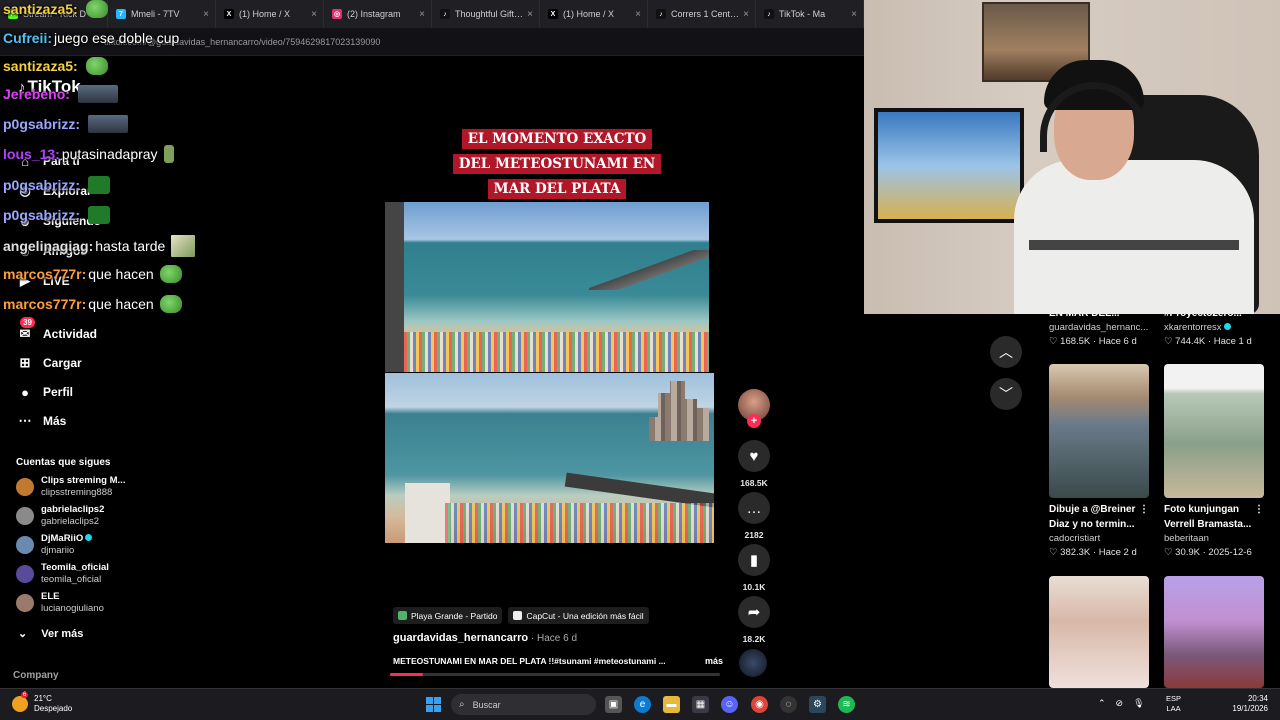 The width and height of the screenshot is (1280, 720). Describe the element at coordinates (91, 487) in the screenshot. I see `following-account: Clips streming M... clipsstreming888` at that location.